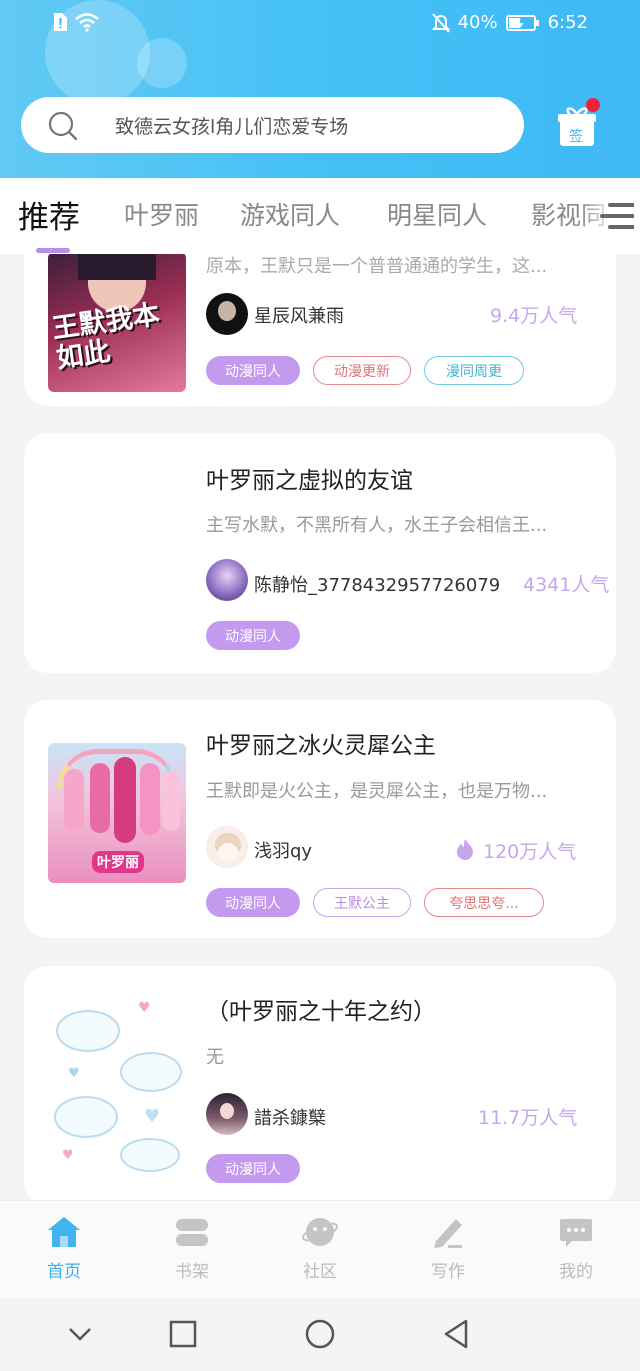  I want to click on home-icon, so click(64, 1232).